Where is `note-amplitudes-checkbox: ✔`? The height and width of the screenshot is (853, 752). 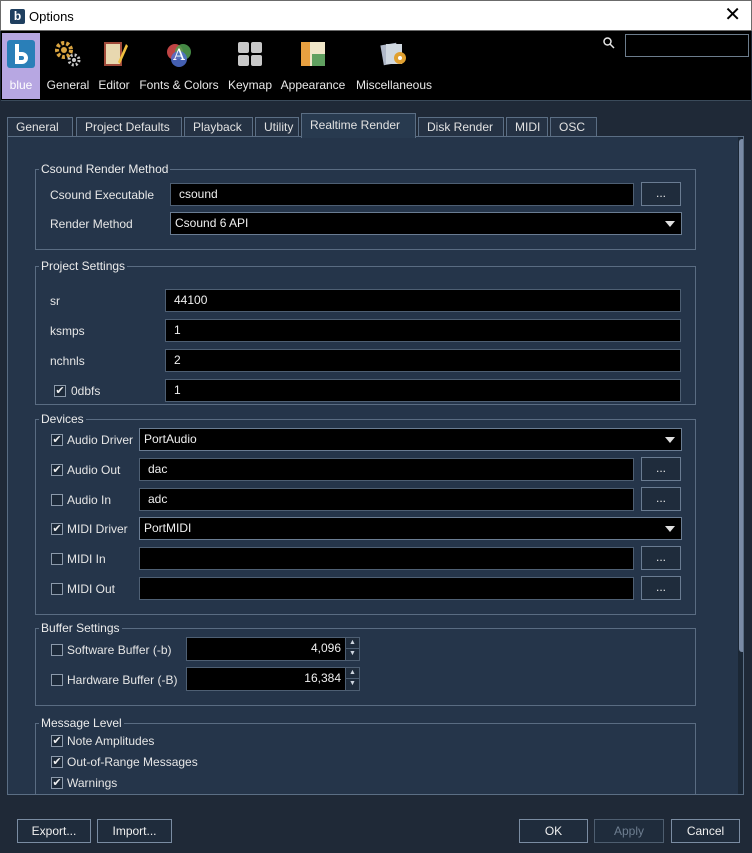 note-amplitudes-checkbox: ✔ is located at coordinates (57, 741).